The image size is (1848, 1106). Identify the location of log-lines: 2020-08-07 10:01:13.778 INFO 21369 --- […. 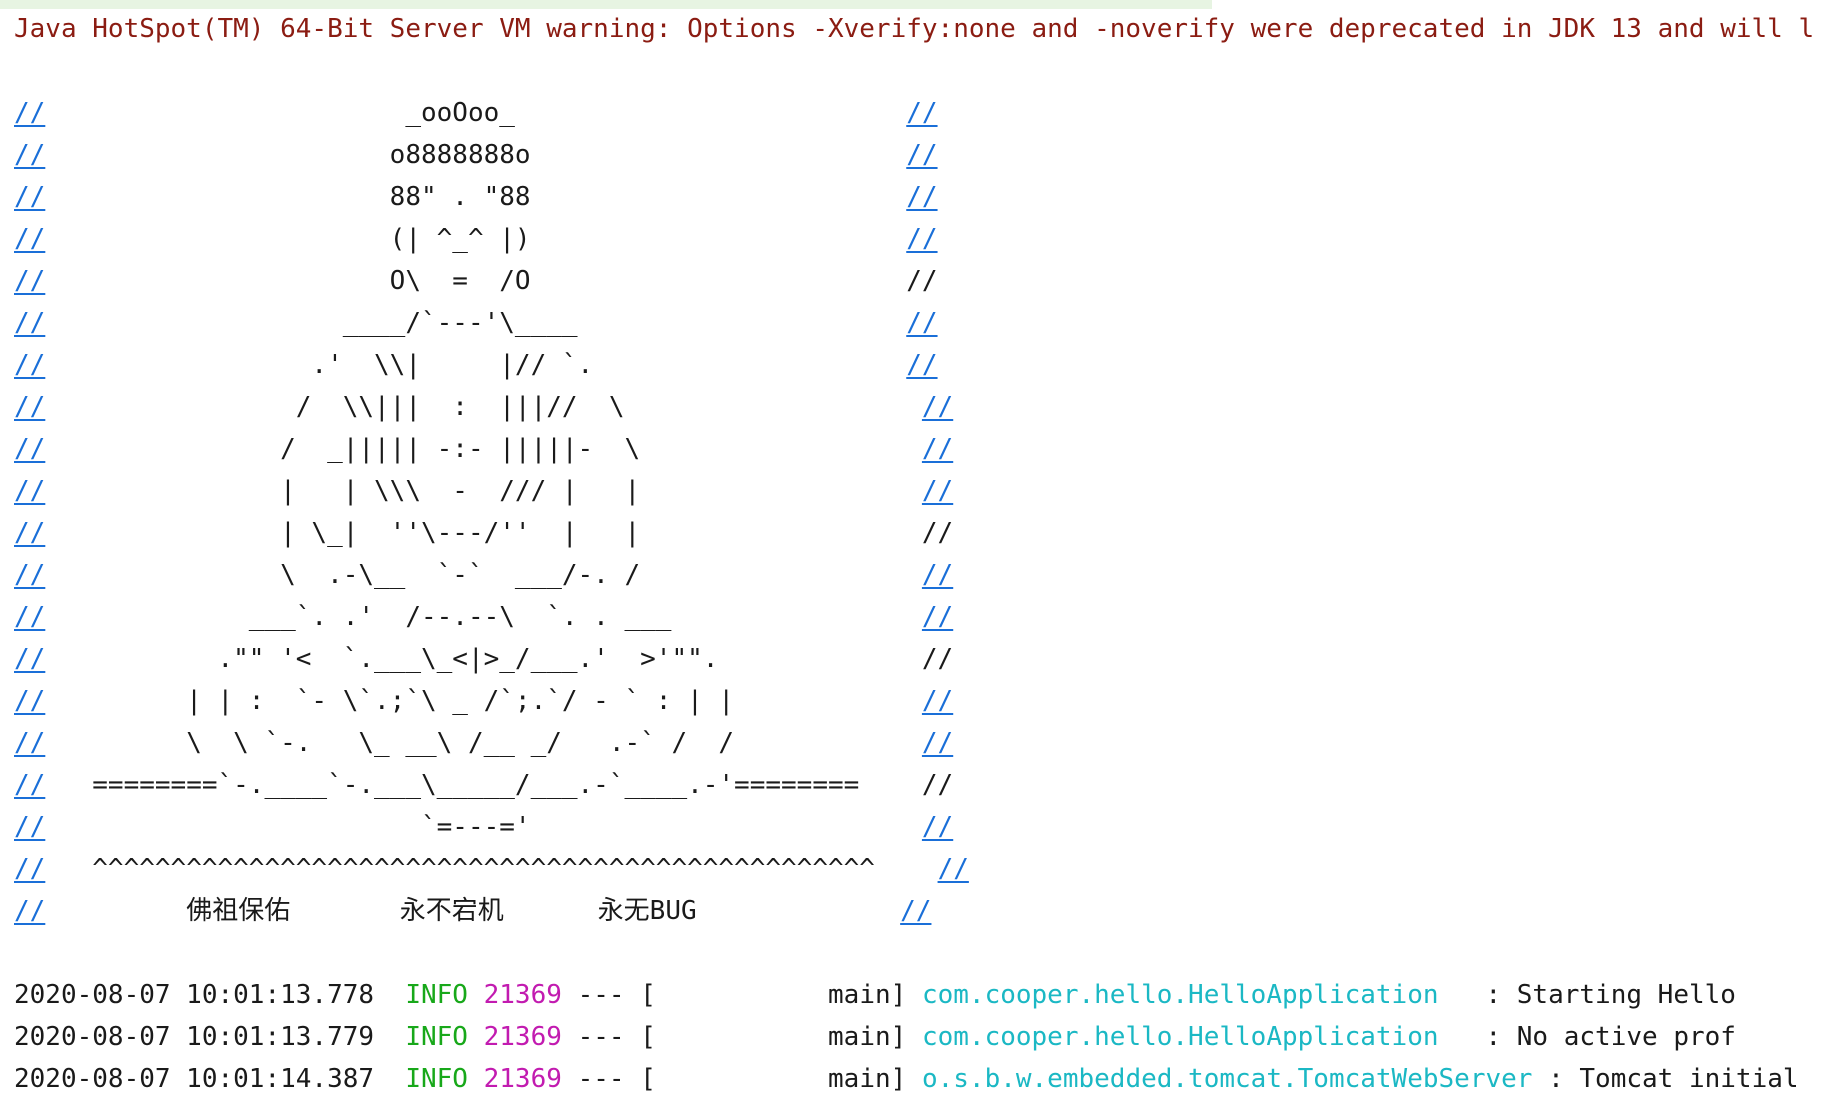
(931, 1037).